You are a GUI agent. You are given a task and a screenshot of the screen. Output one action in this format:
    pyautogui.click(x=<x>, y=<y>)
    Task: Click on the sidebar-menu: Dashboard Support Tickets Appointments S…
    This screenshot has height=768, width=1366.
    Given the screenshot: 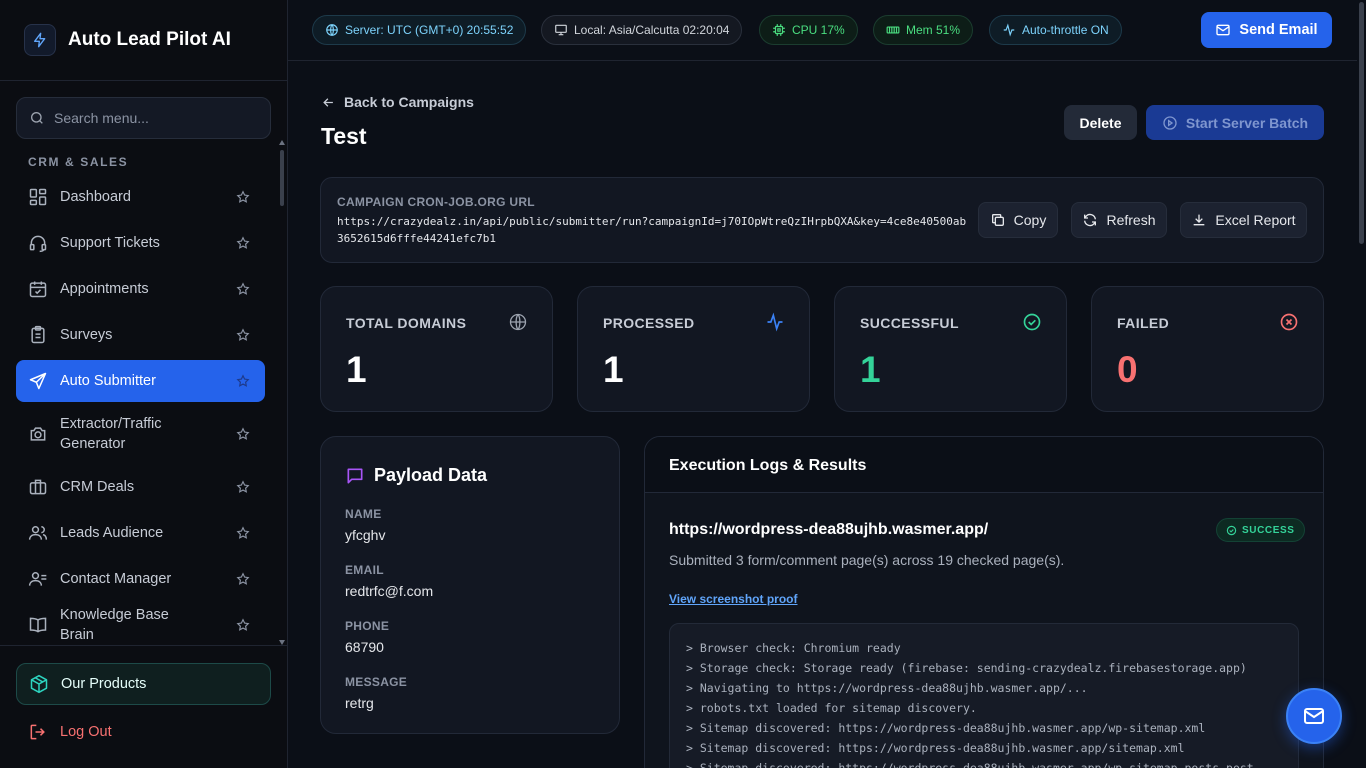 What is the action you would take?
    pyautogui.click(x=140, y=413)
    